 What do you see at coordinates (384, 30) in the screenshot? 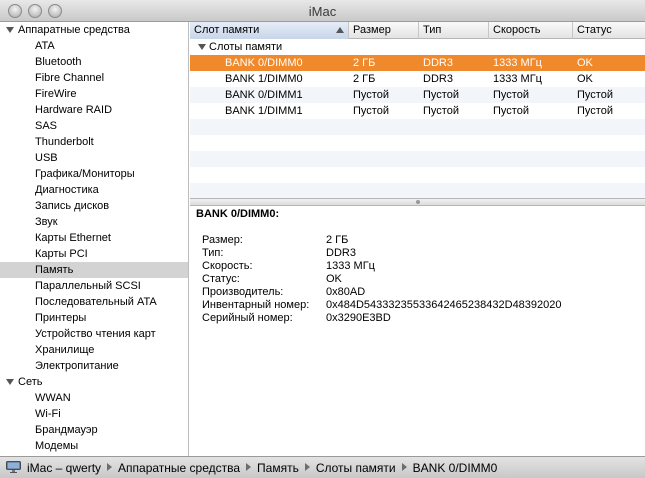
I see `column-header-size: Размер` at bounding box center [384, 30].